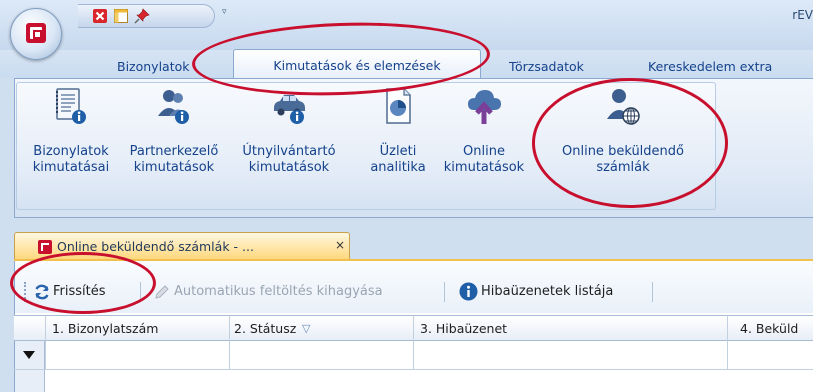 Image resolution: width=813 pixels, height=392 pixels. I want to click on pin-icon, so click(142, 16).